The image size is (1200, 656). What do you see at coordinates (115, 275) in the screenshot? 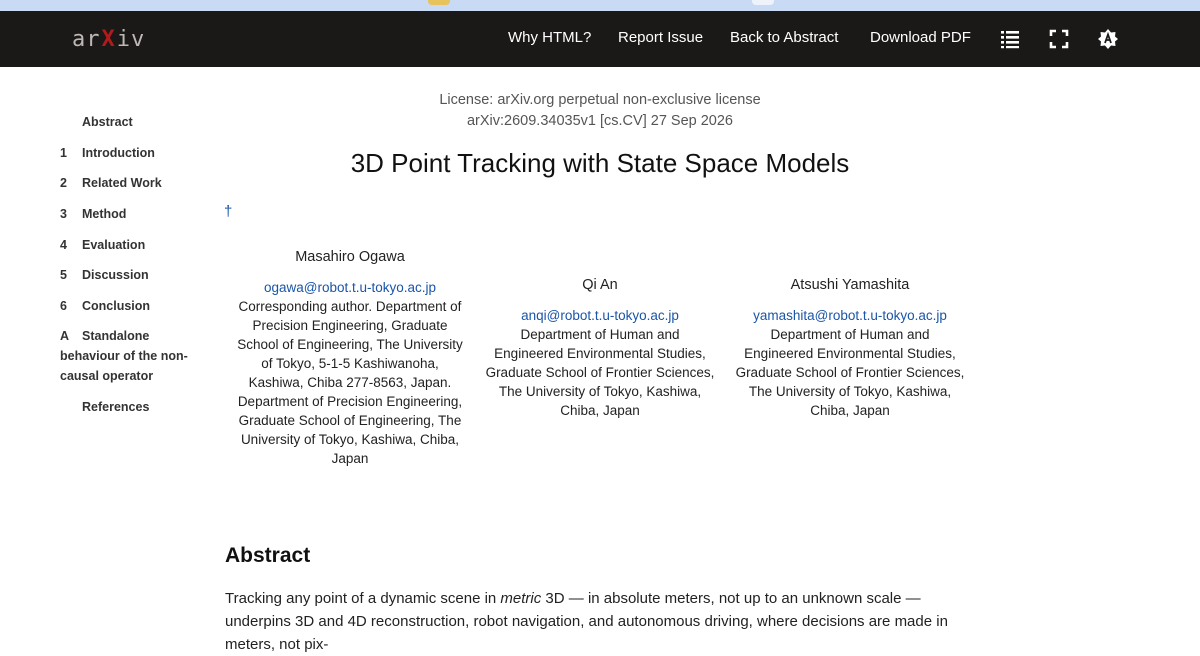
I see `toc-label: Discussion` at bounding box center [115, 275].